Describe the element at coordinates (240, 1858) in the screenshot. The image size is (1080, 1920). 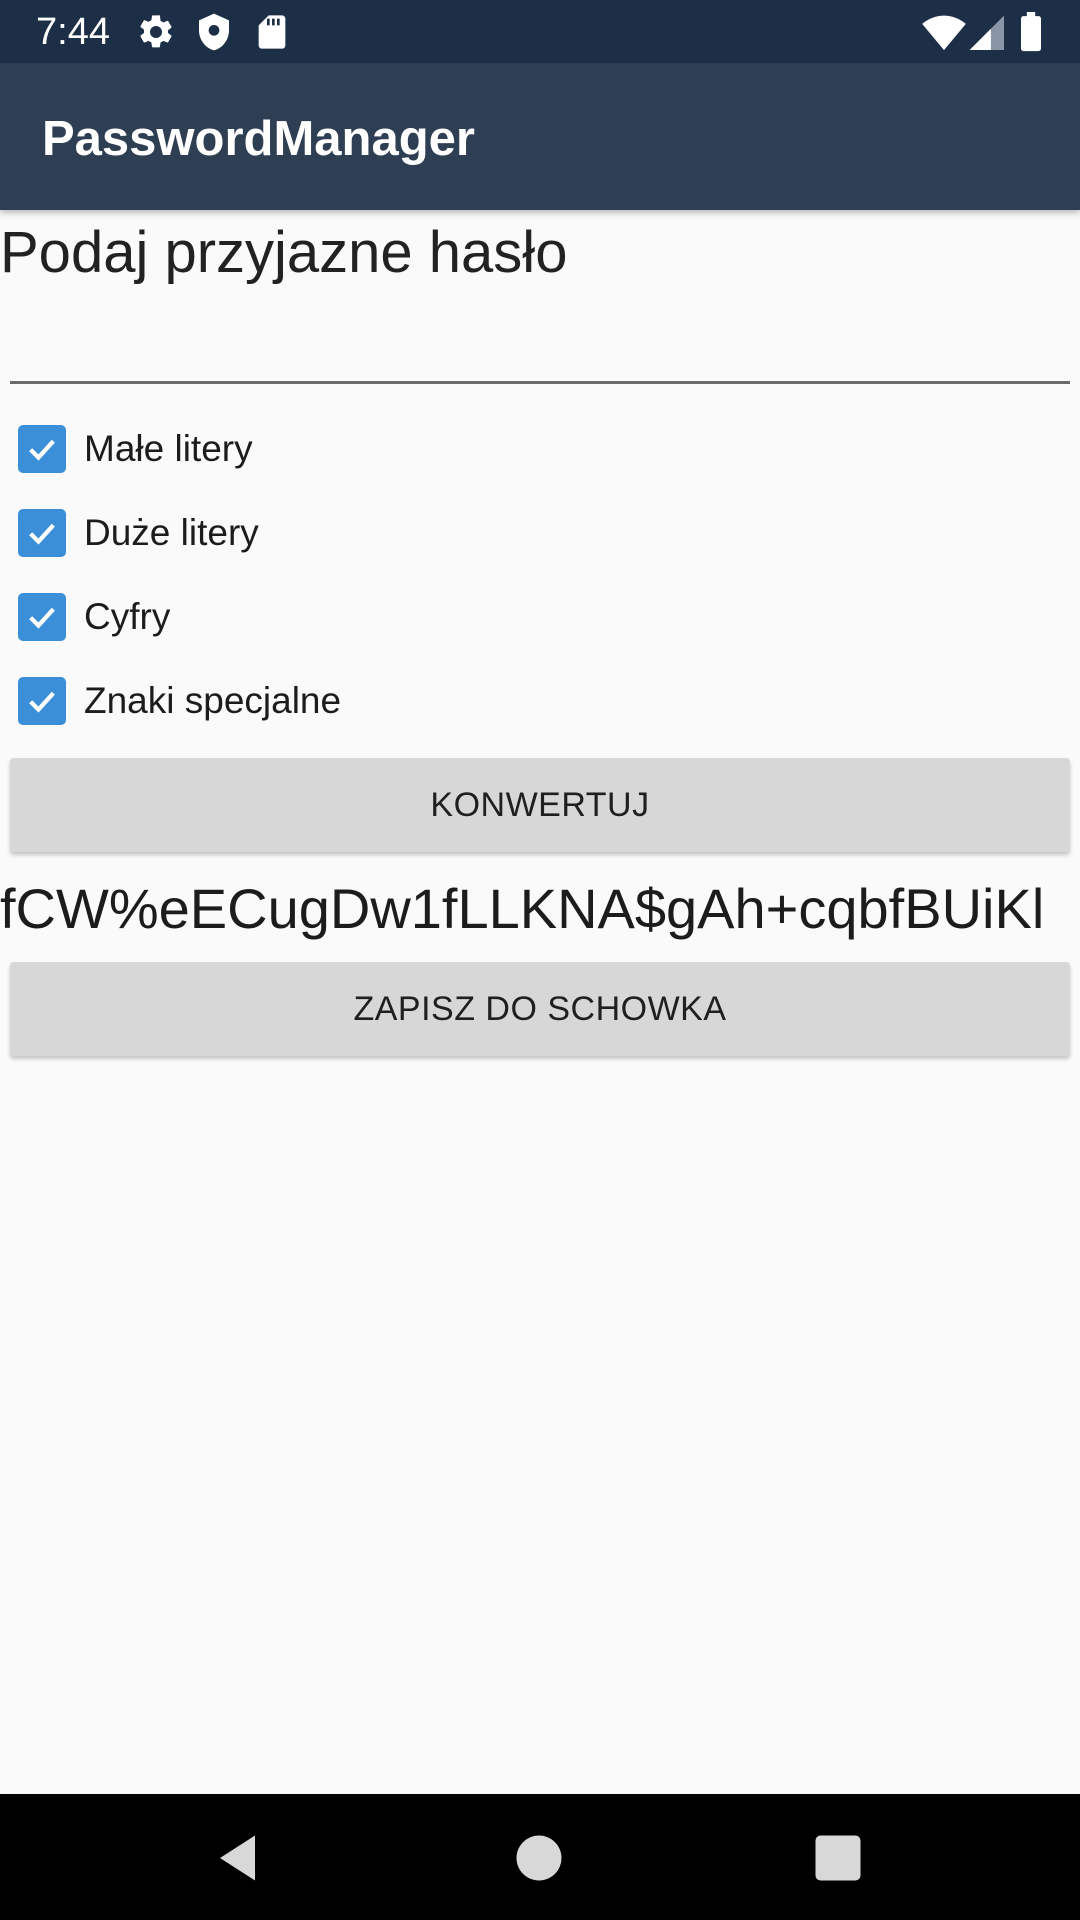
I see `back-icon` at that location.